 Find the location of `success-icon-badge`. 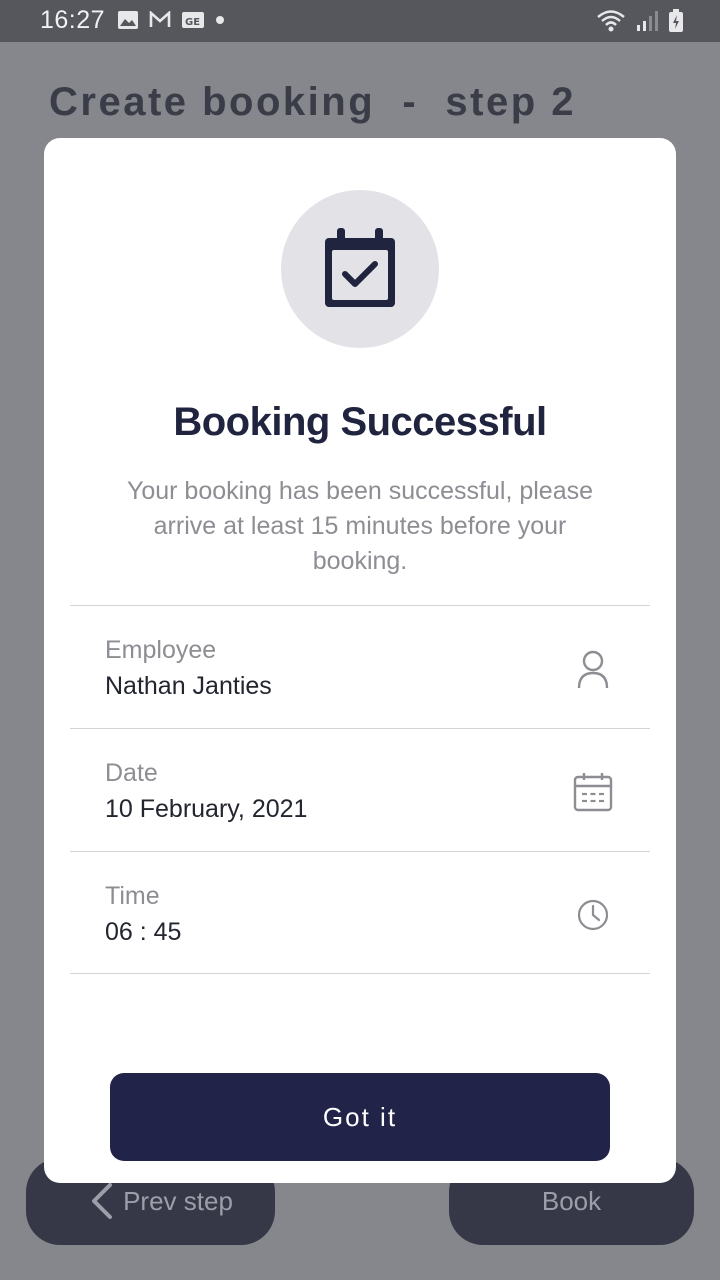

success-icon-badge is located at coordinates (360, 269).